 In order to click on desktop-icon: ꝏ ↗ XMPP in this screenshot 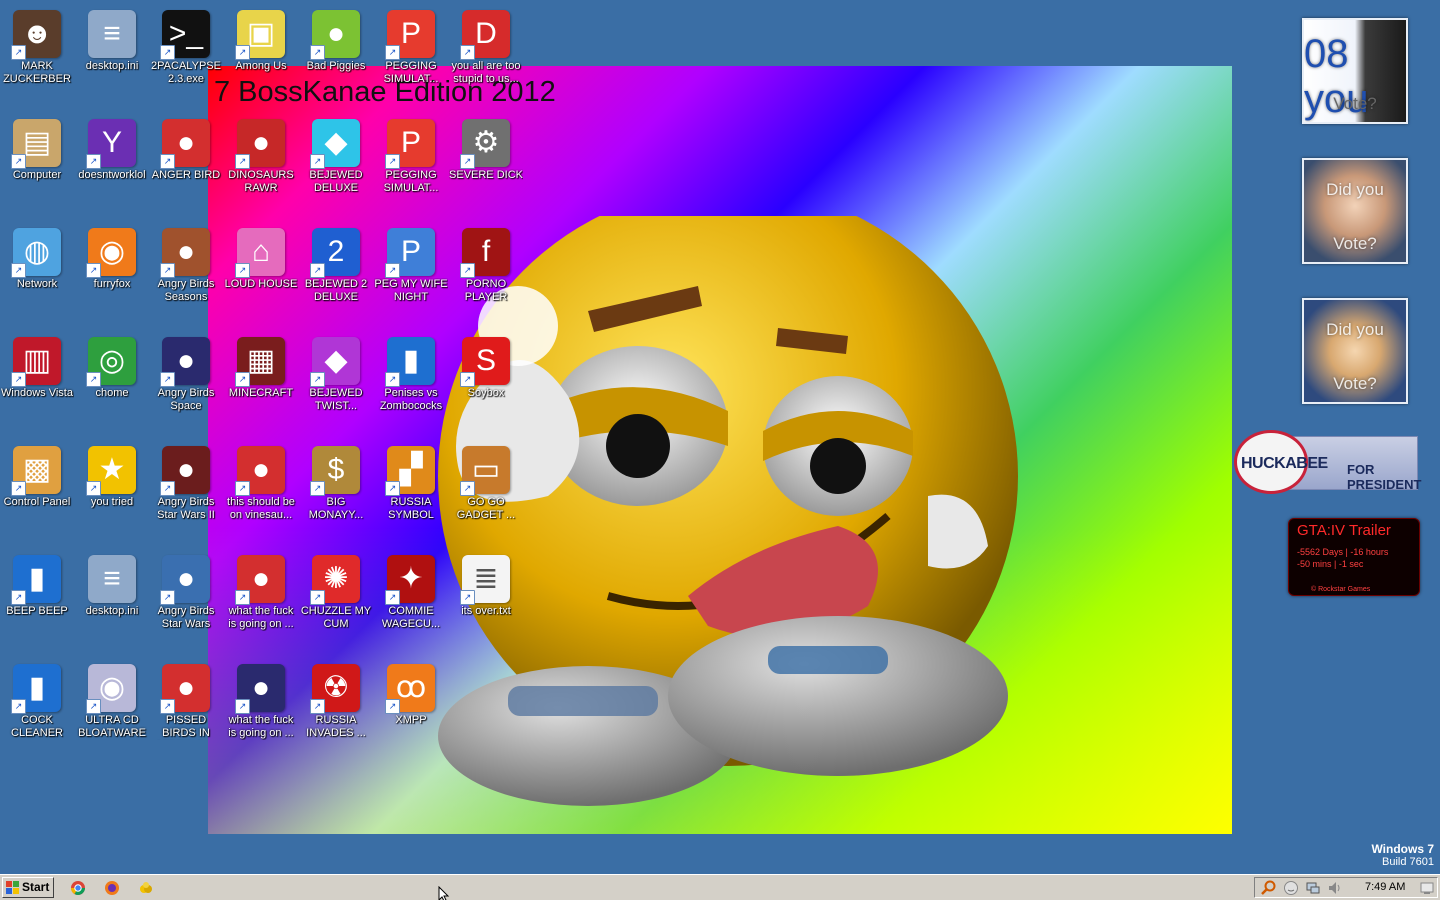, I will do `click(411, 710)`.